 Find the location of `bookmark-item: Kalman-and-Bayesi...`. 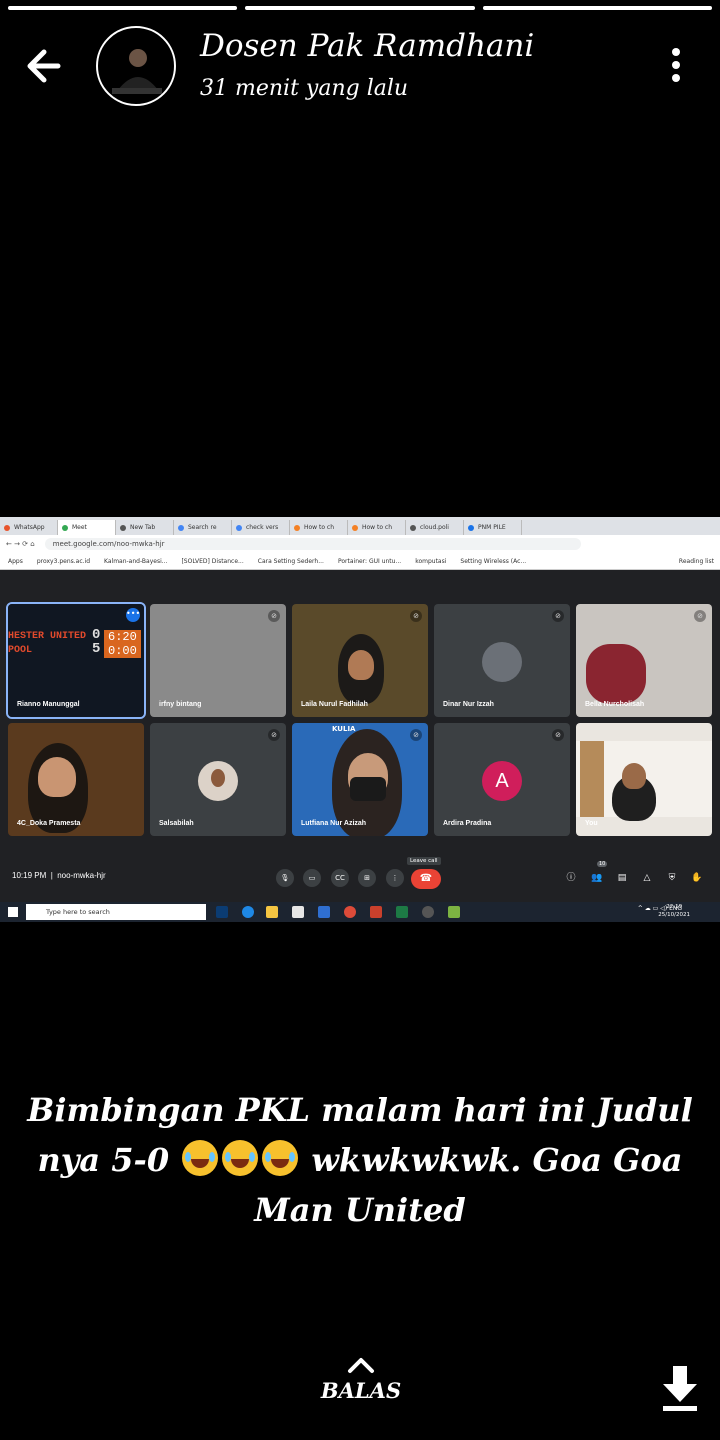

bookmark-item: Kalman-and-Bayesi... is located at coordinates (135, 561).